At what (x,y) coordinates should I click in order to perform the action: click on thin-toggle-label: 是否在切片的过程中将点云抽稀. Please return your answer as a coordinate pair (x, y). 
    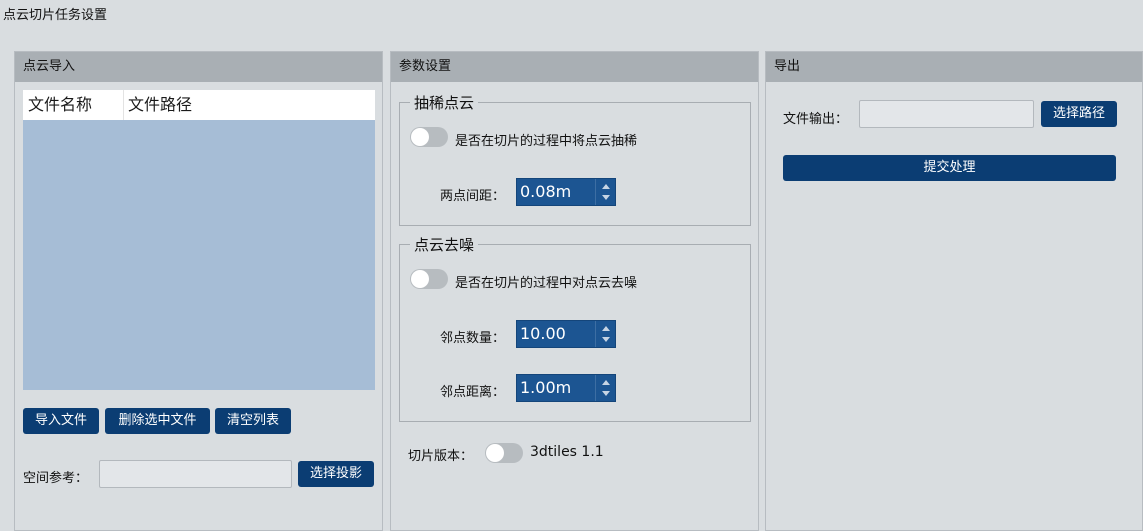
    Looking at the image, I should click on (546, 141).